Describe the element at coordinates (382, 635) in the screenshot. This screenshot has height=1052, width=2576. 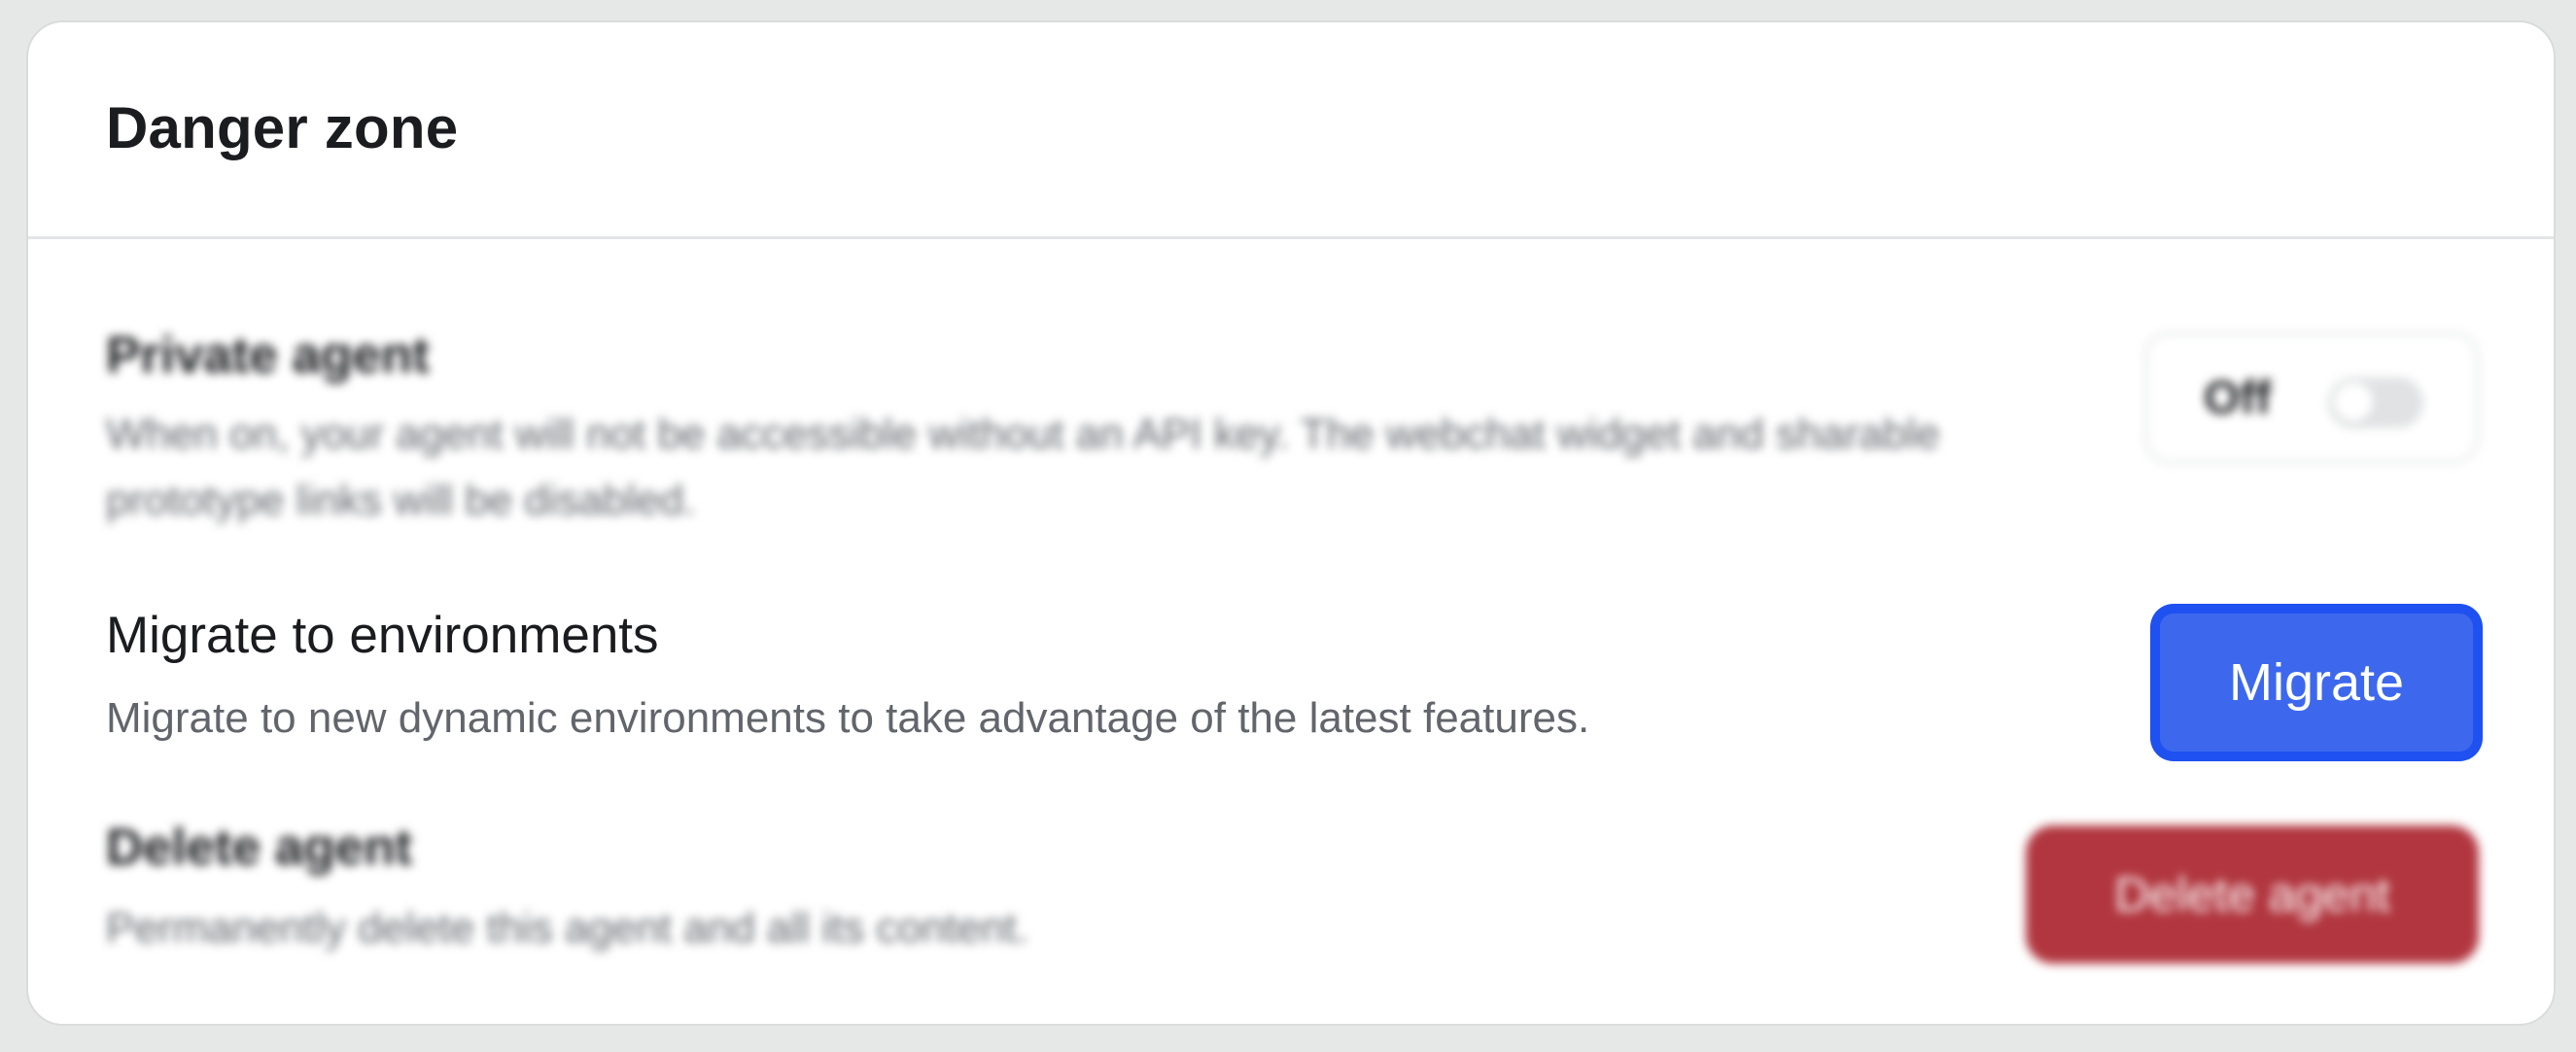
I see `migrate-title: Migrate to environments` at that location.